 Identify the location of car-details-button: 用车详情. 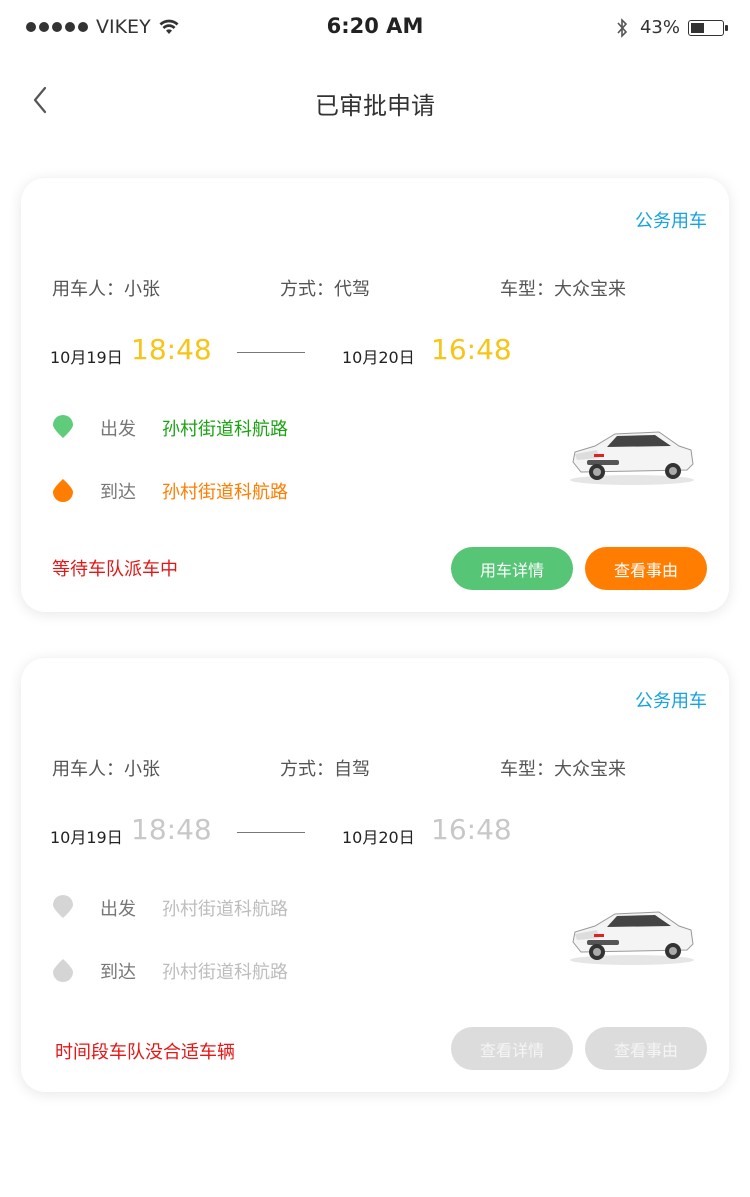
(512, 568).